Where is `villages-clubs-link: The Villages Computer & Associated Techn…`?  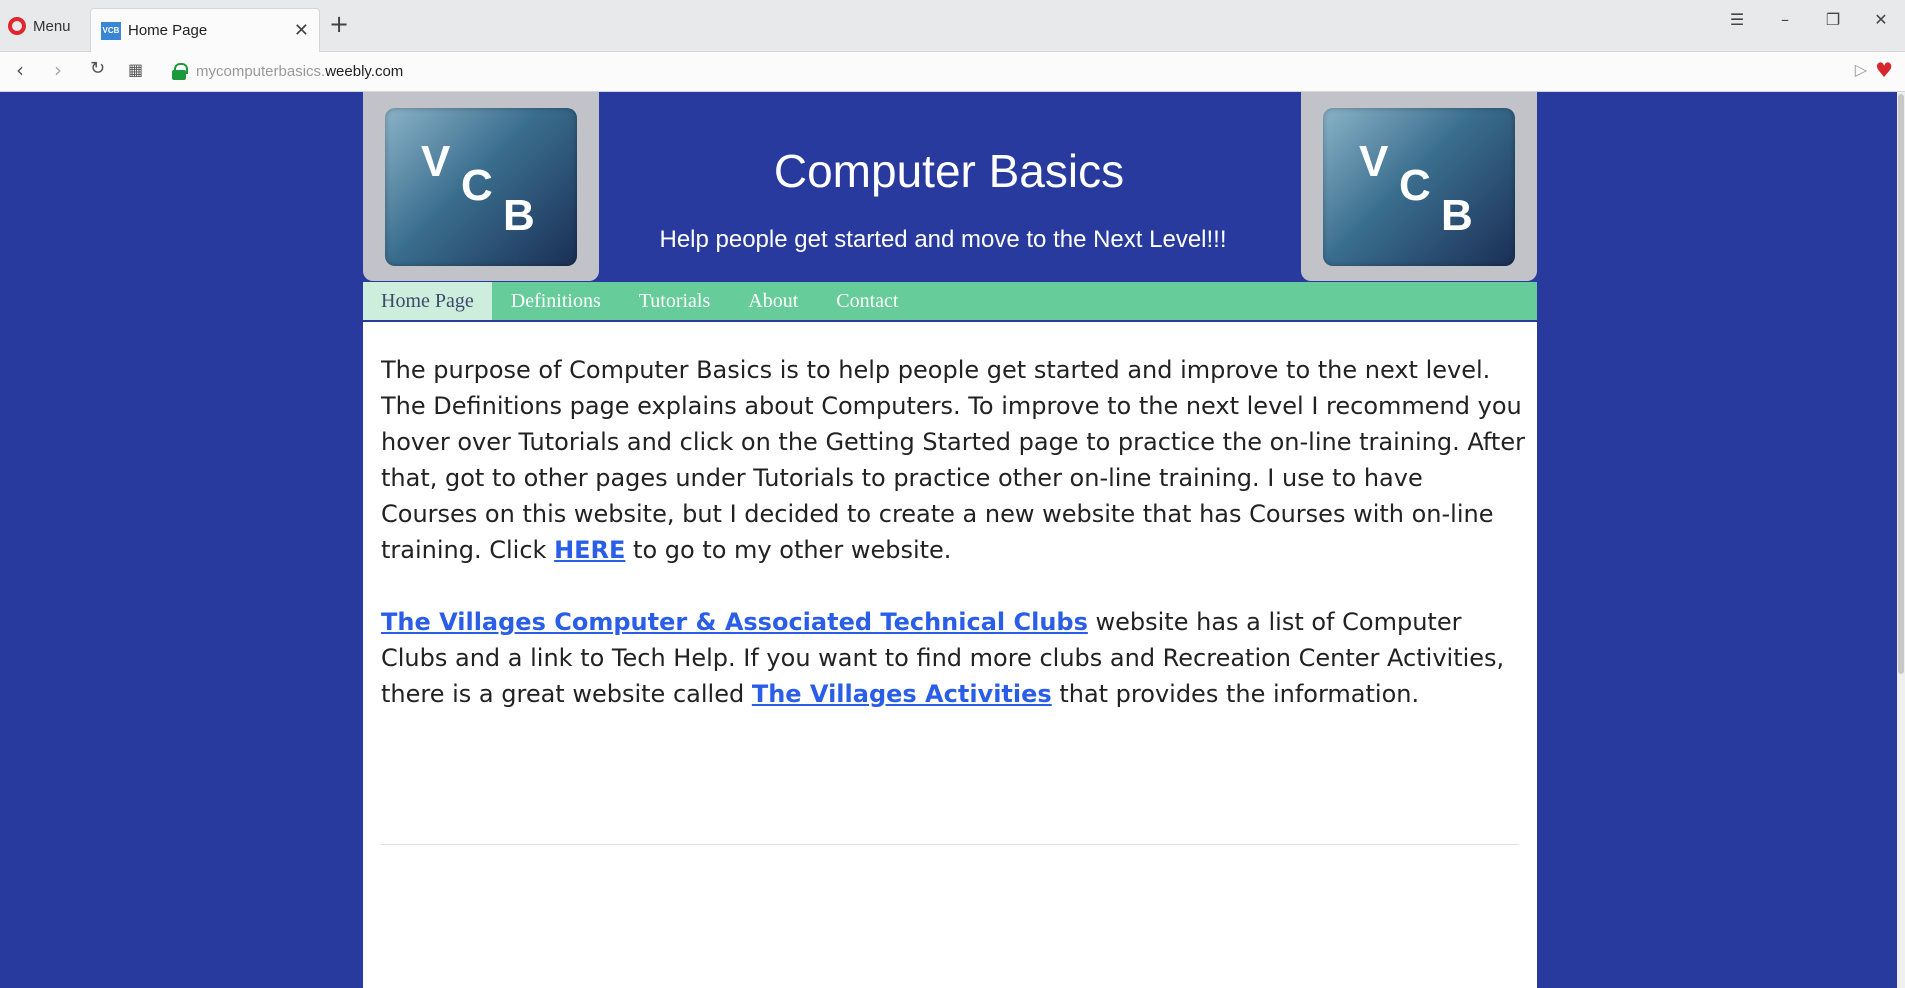 villages-clubs-link: The Villages Computer & Associated Techn… is located at coordinates (734, 622).